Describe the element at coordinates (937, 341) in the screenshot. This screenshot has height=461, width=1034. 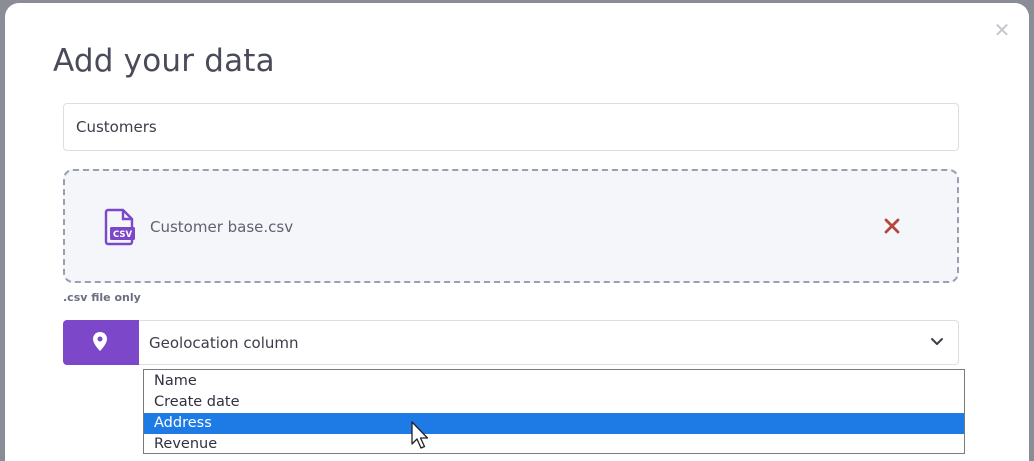
I see `chevron-down-icon` at that location.